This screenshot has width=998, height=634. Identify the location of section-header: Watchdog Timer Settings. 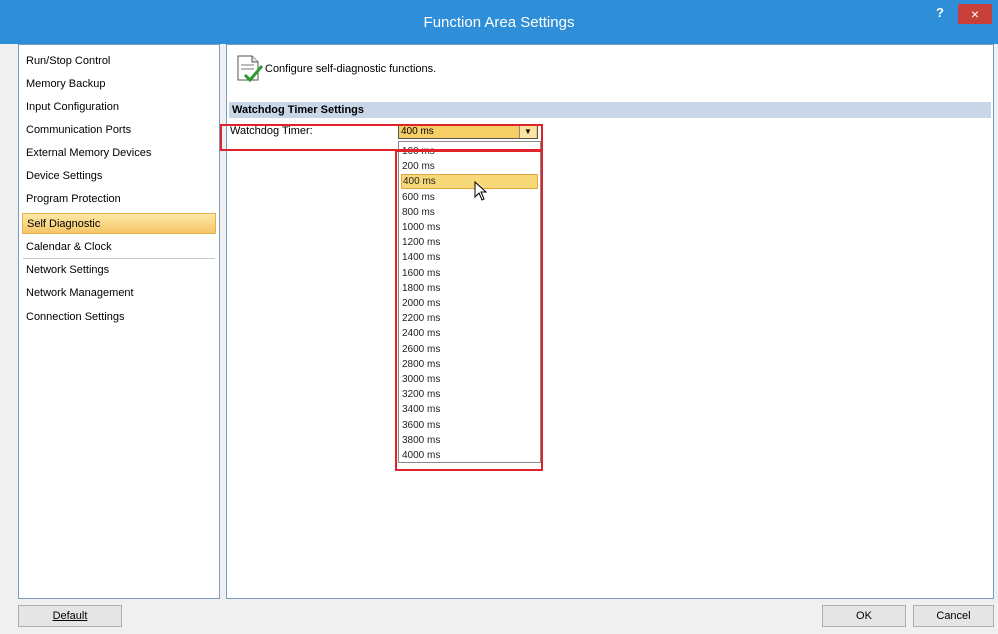
(610, 110).